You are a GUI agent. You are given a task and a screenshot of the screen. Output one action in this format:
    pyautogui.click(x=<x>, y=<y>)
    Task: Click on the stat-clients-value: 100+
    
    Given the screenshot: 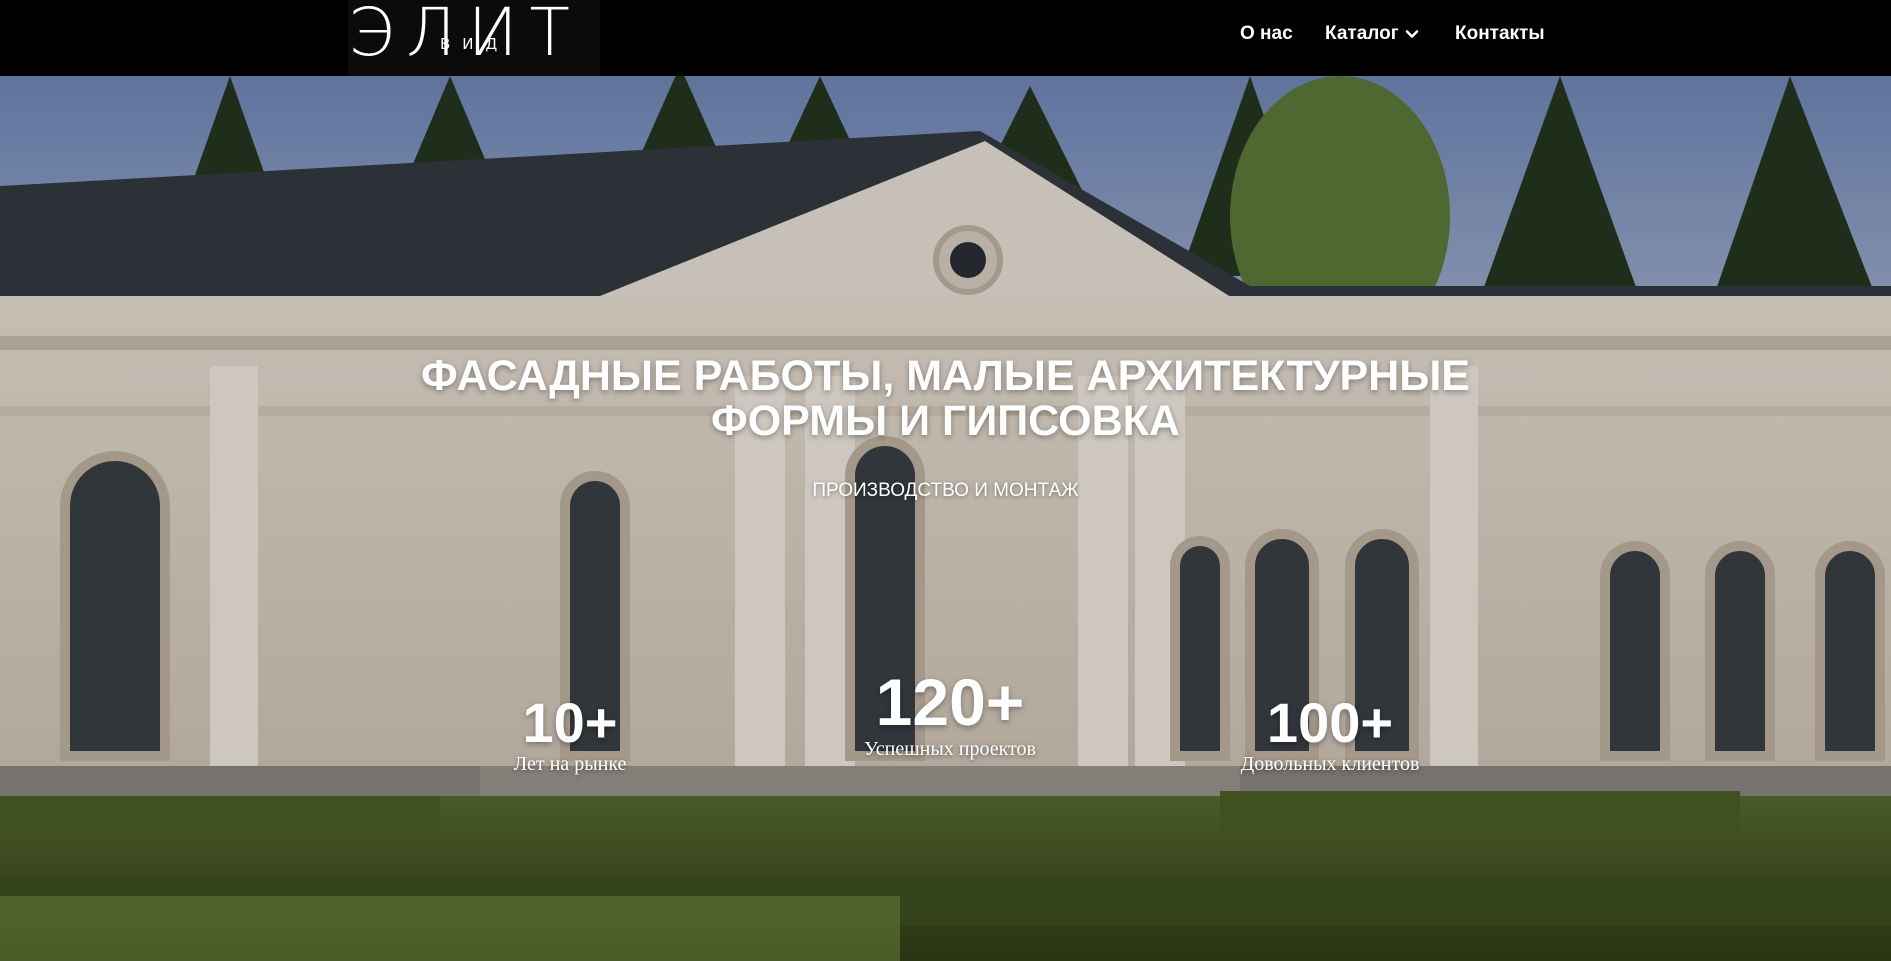 What is the action you would take?
    pyautogui.click(x=1330, y=722)
    